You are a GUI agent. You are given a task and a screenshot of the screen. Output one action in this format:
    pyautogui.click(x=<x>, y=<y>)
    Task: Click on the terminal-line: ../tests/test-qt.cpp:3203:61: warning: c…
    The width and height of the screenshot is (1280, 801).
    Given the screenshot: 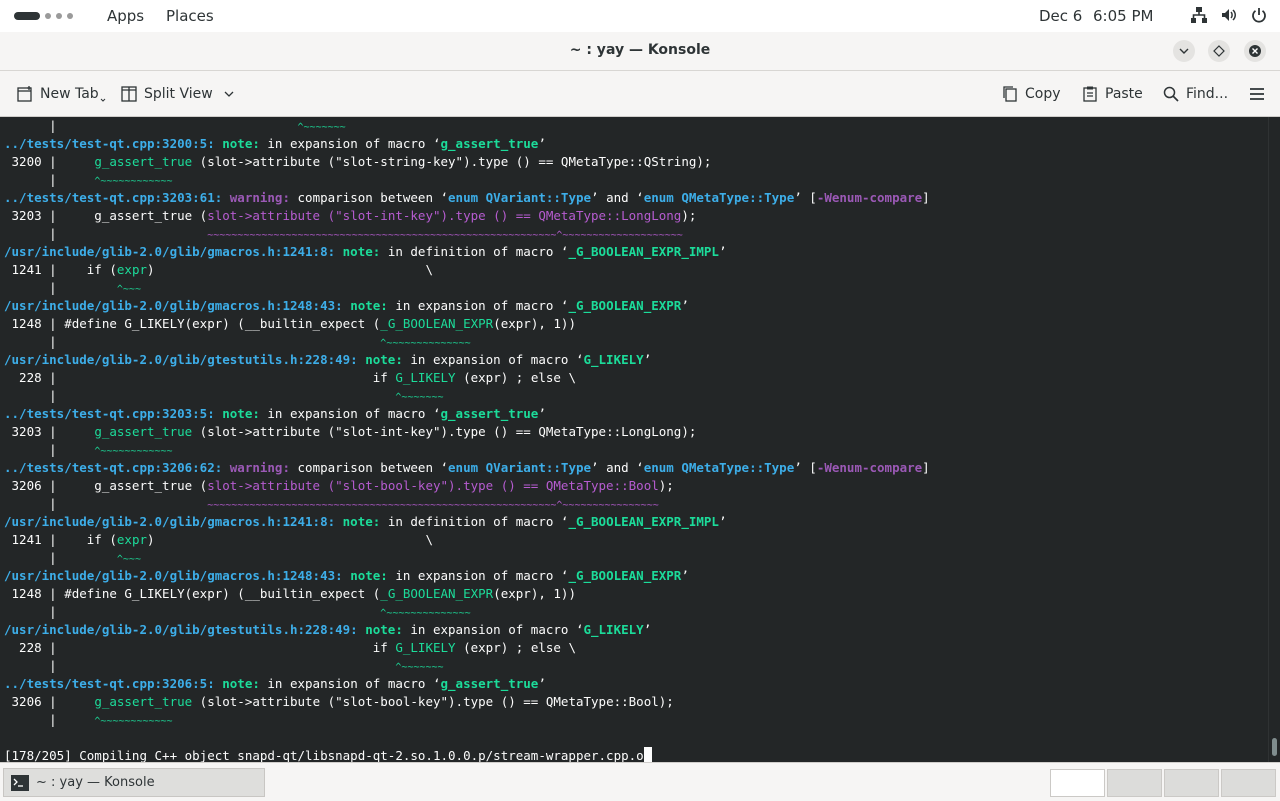 What is the action you would take?
    pyautogui.click(x=467, y=198)
    